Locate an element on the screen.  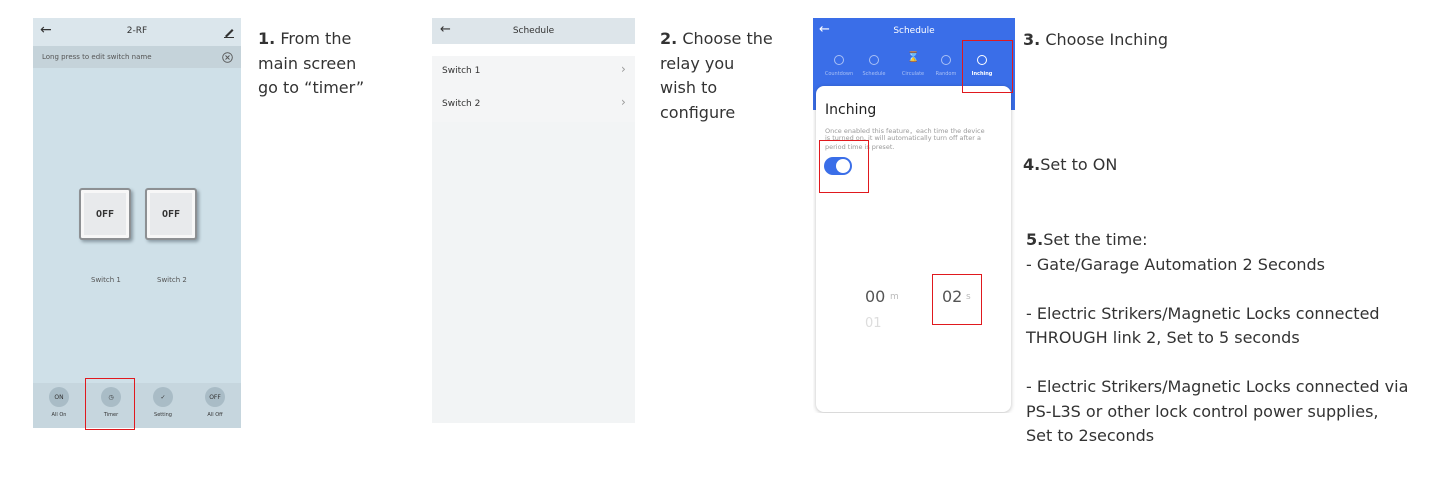
step-3-text: 3. Choose Inching is located at coordinates (1095, 39).